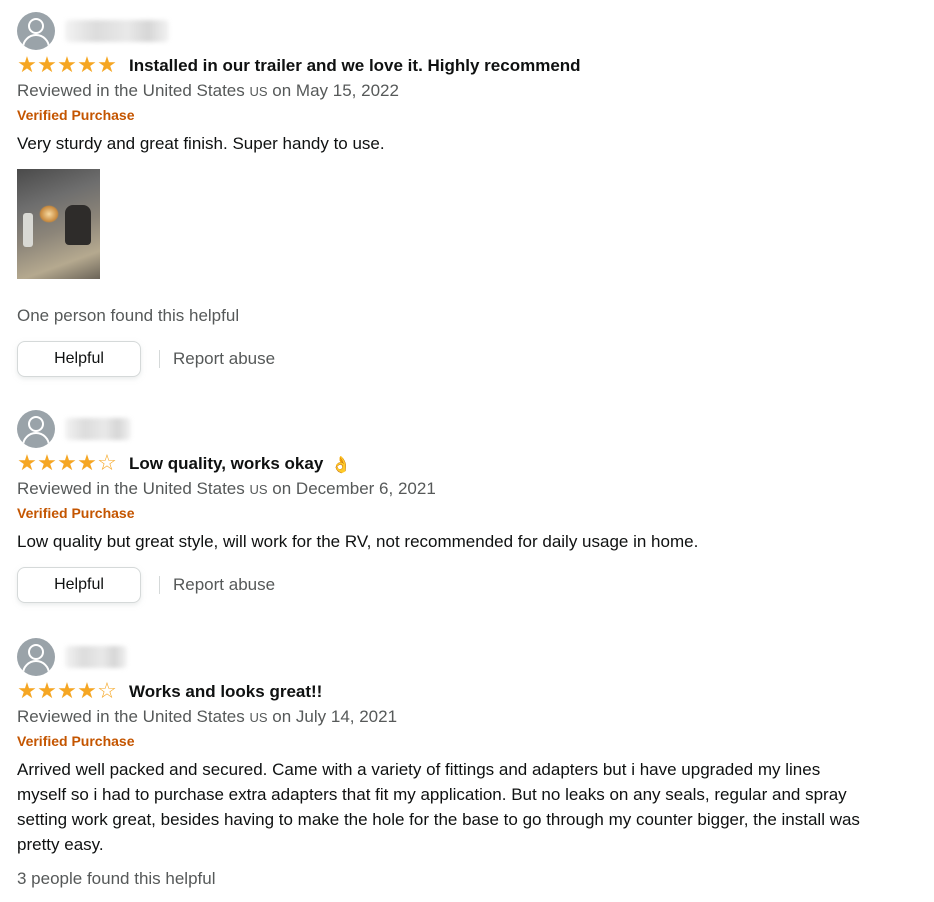 The width and height of the screenshot is (934, 902). What do you see at coordinates (354, 488) in the screenshot?
I see `review-date: on December 6, 2021` at bounding box center [354, 488].